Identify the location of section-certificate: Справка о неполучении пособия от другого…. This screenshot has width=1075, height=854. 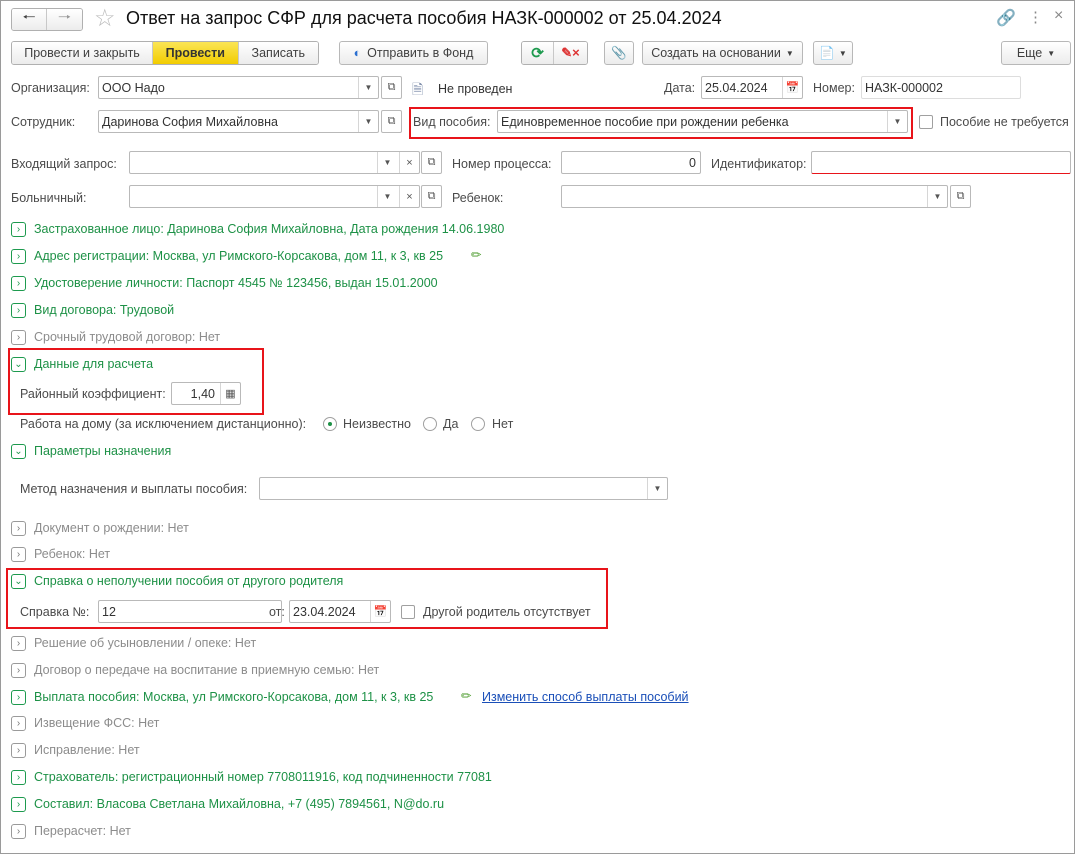
(188, 581).